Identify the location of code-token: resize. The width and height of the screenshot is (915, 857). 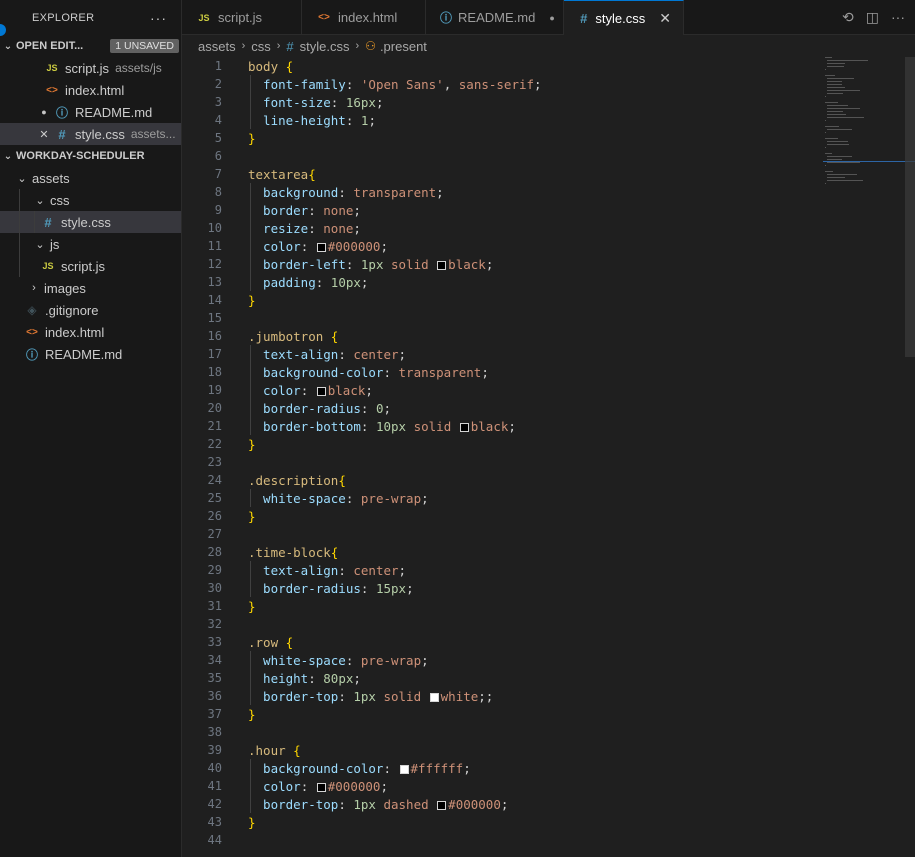
(278, 228).